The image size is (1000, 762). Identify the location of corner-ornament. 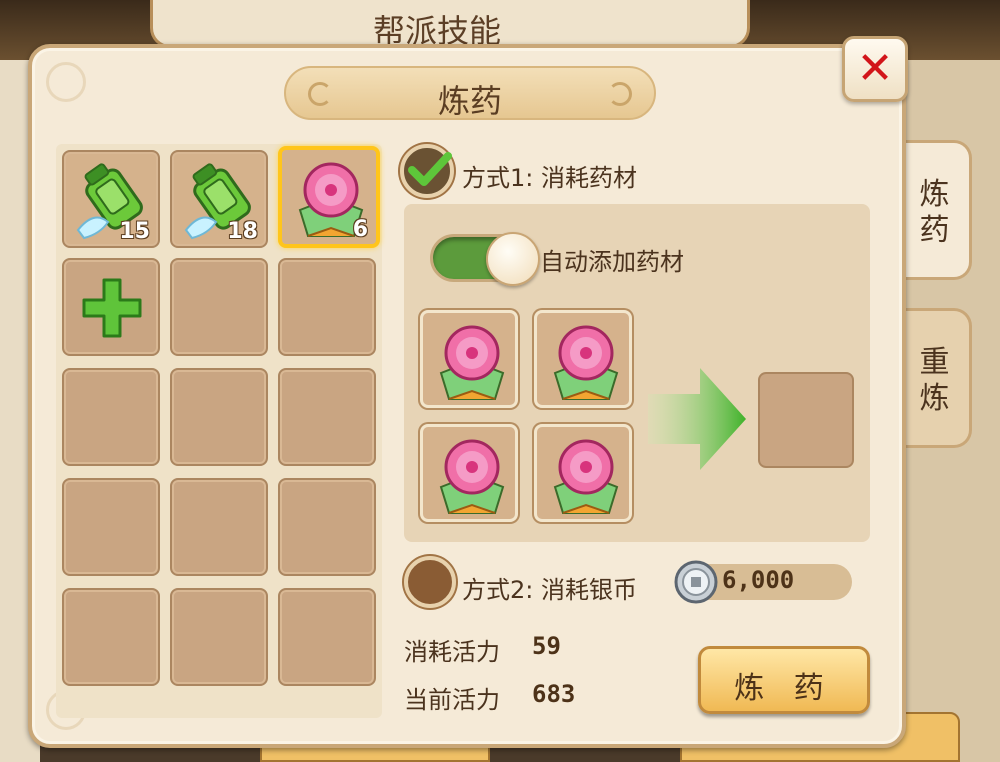
(66, 82).